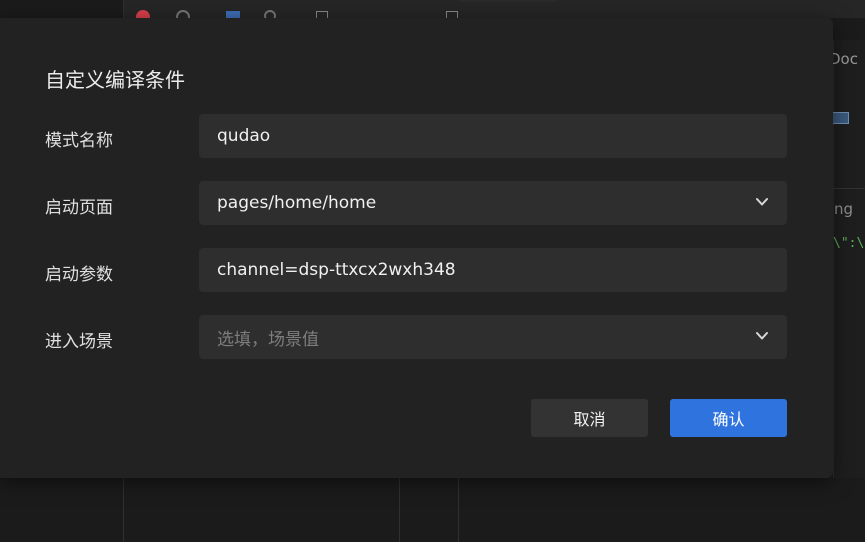 The image size is (865, 542). Describe the element at coordinates (493, 203) in the screenshot. I see `start-page-select: pages/home/home` at that location.